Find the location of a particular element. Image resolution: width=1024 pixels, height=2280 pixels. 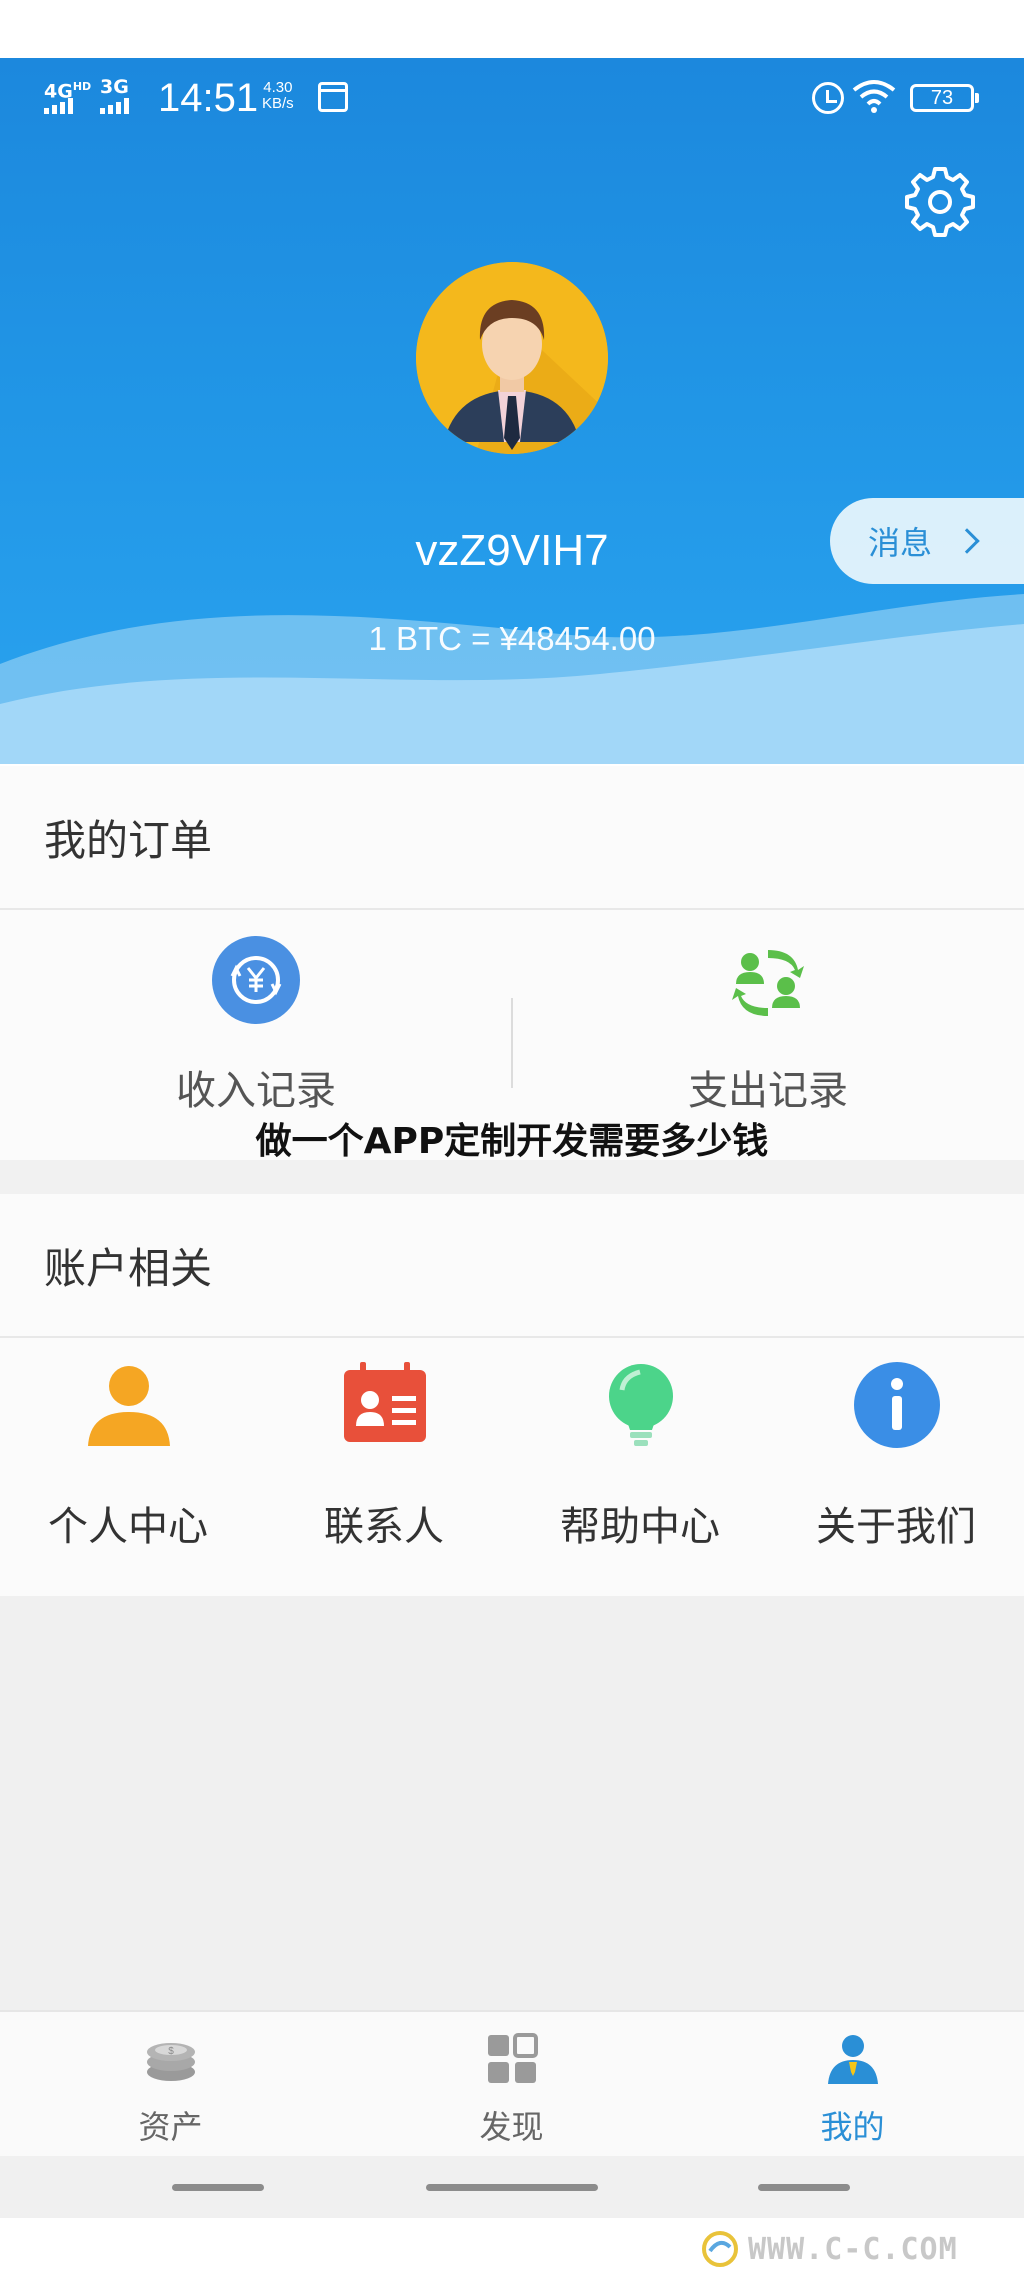

bottom-tab-bar: $ 资产 发现 我的 is located at coordinates (512, 2083).